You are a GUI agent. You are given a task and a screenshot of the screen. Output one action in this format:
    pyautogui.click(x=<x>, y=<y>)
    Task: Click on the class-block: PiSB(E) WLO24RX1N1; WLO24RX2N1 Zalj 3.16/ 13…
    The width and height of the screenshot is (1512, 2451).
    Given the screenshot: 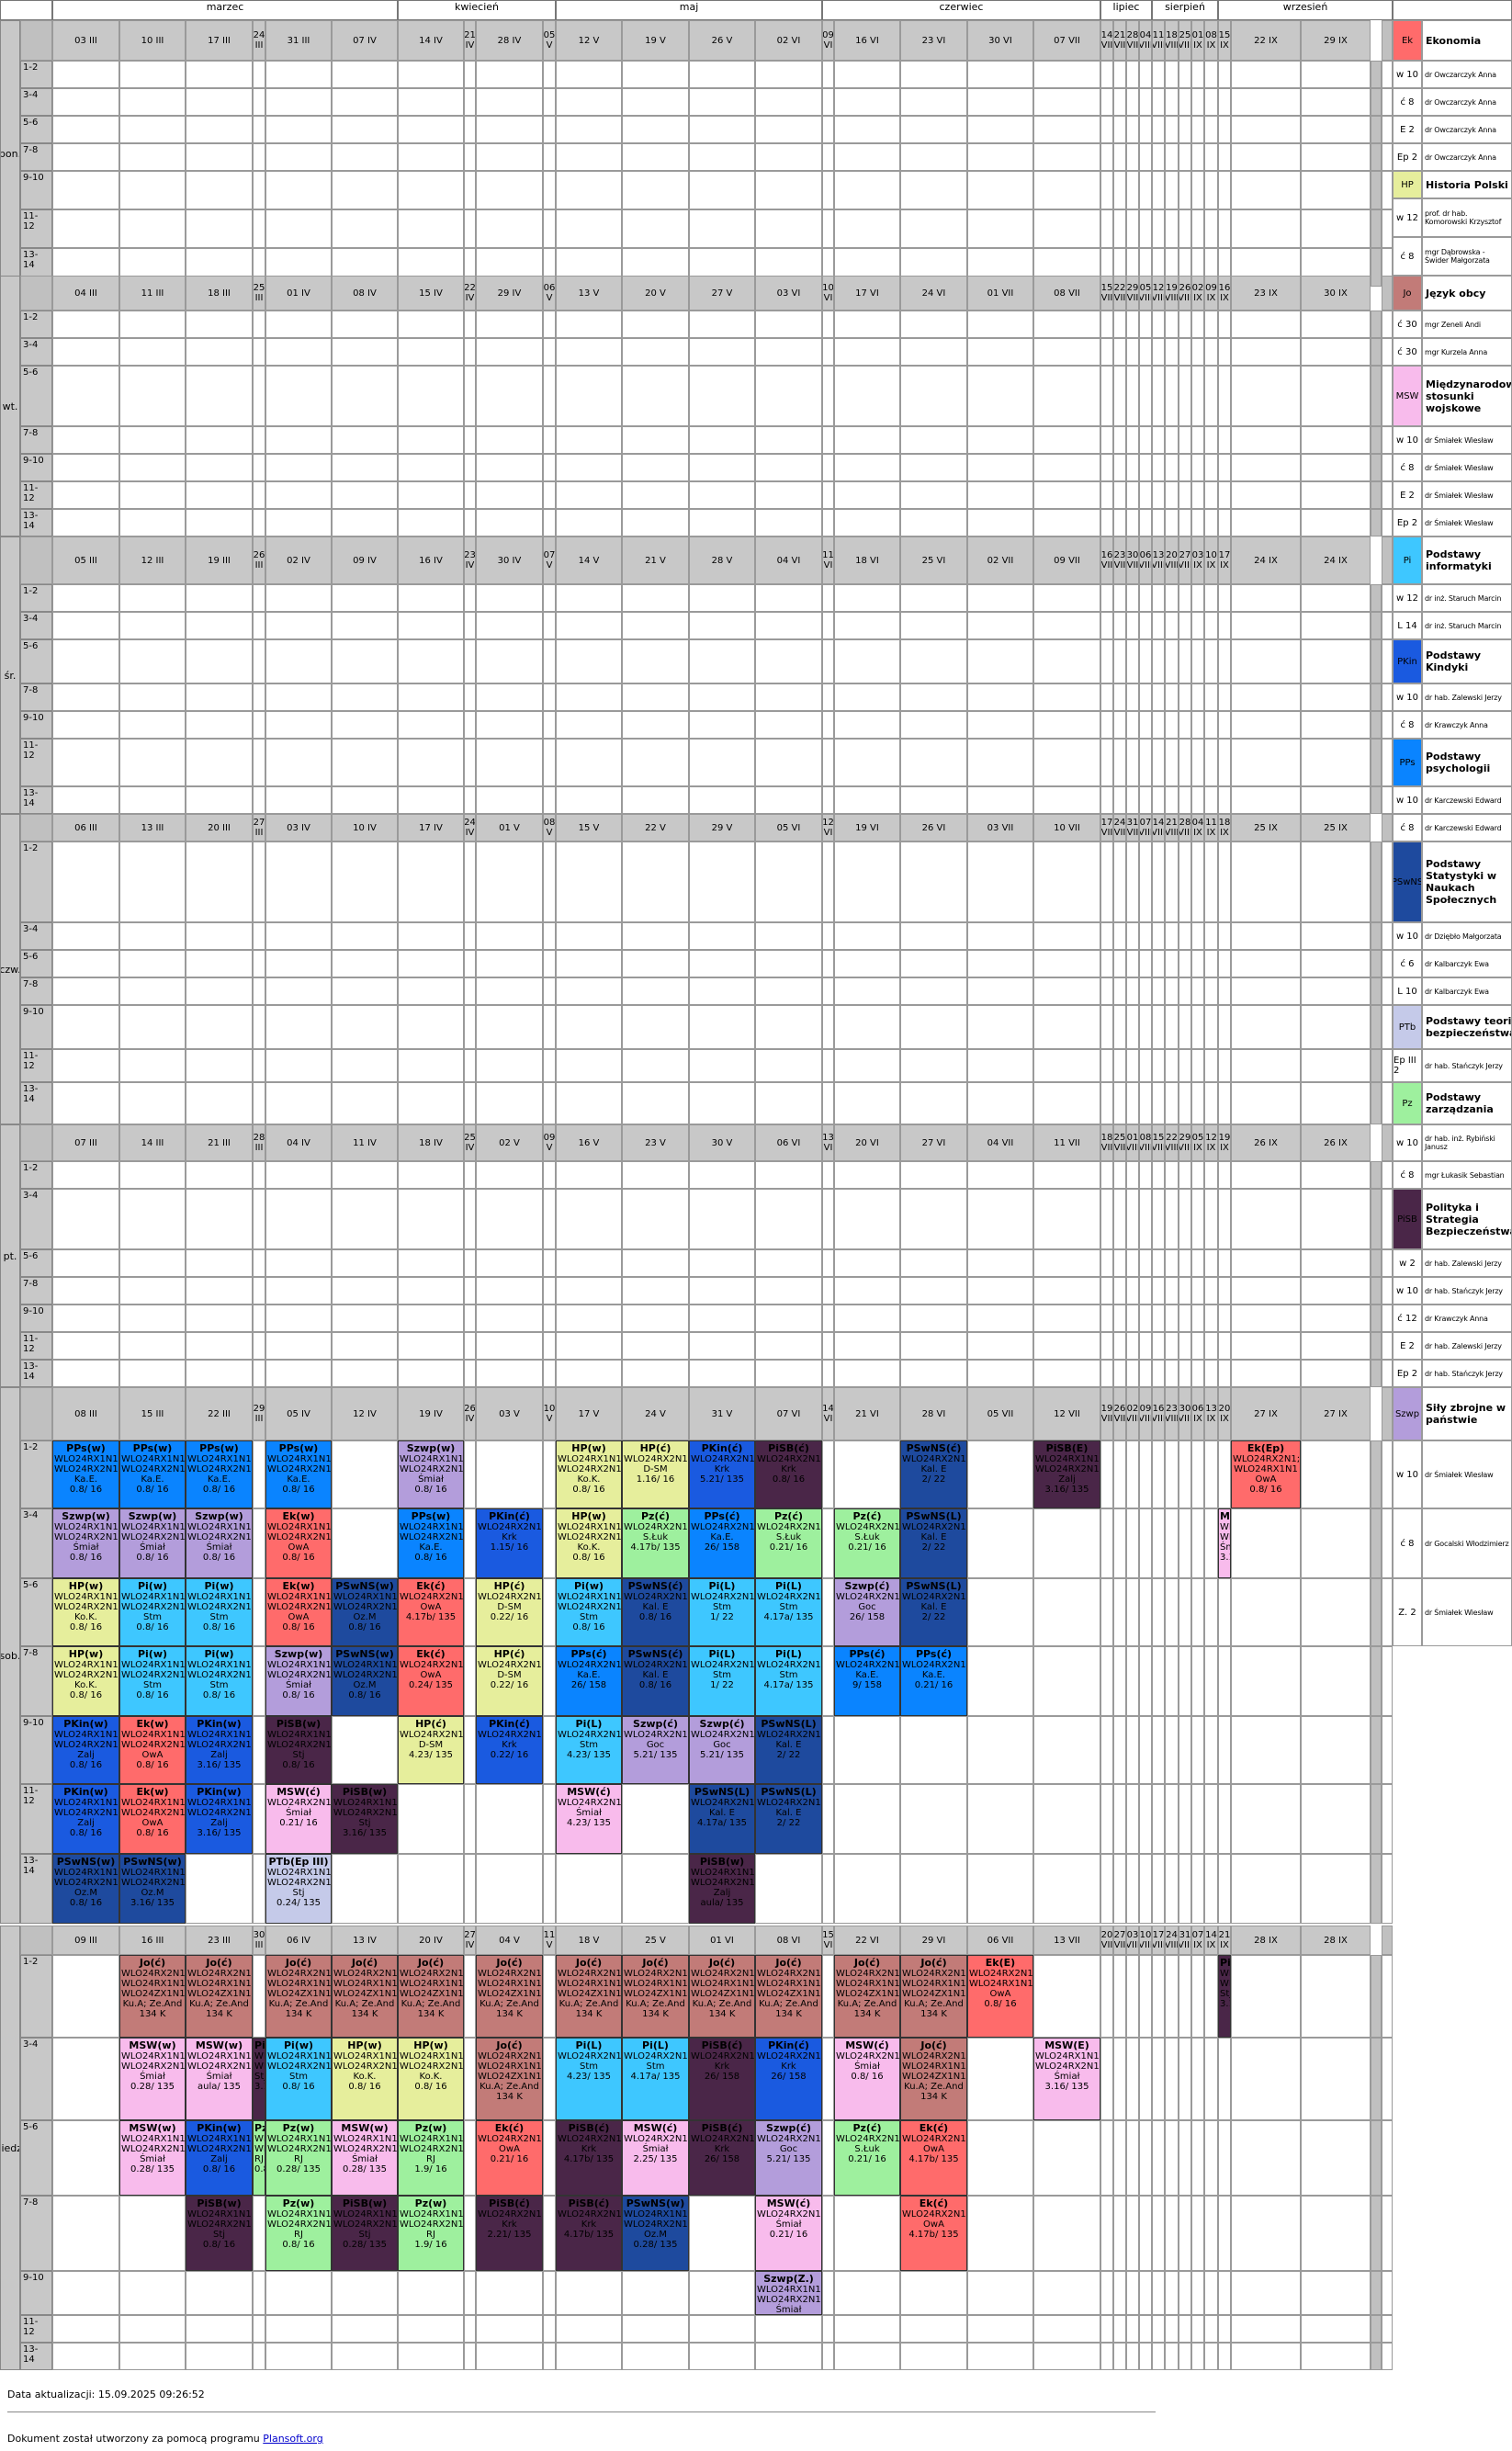 What is the action you would take?
    pyautogui.click(x=1066, y=1474)
    